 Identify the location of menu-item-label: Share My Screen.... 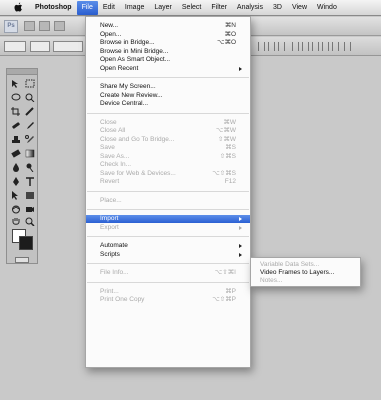
(128, 86).